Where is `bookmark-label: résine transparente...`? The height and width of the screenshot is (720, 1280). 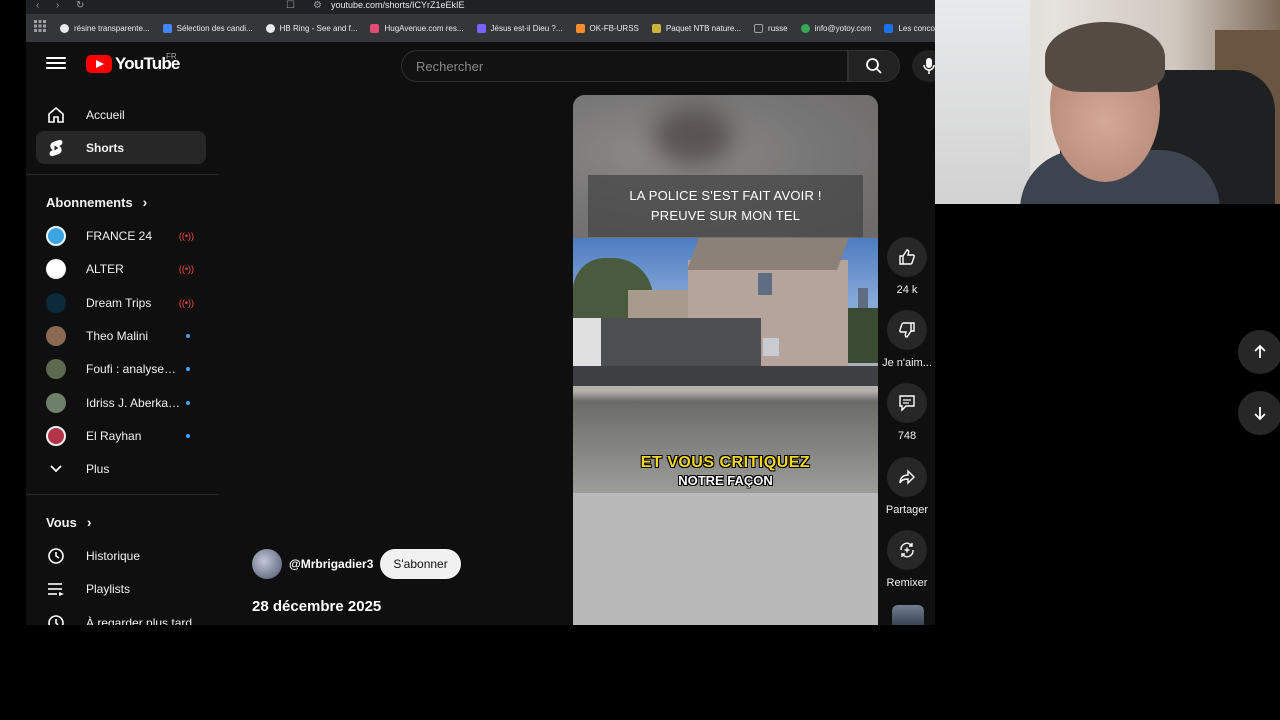
bookmark-label: résine transparente... is located at coordinates (112, 28).